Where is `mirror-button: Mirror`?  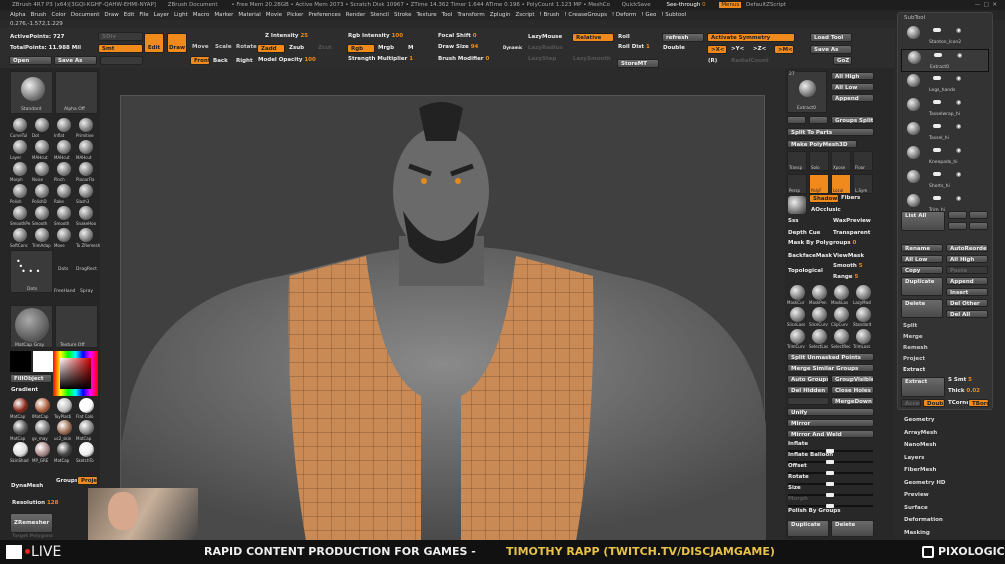 mirror-button: Mirror is located at coordinates (830, 423).